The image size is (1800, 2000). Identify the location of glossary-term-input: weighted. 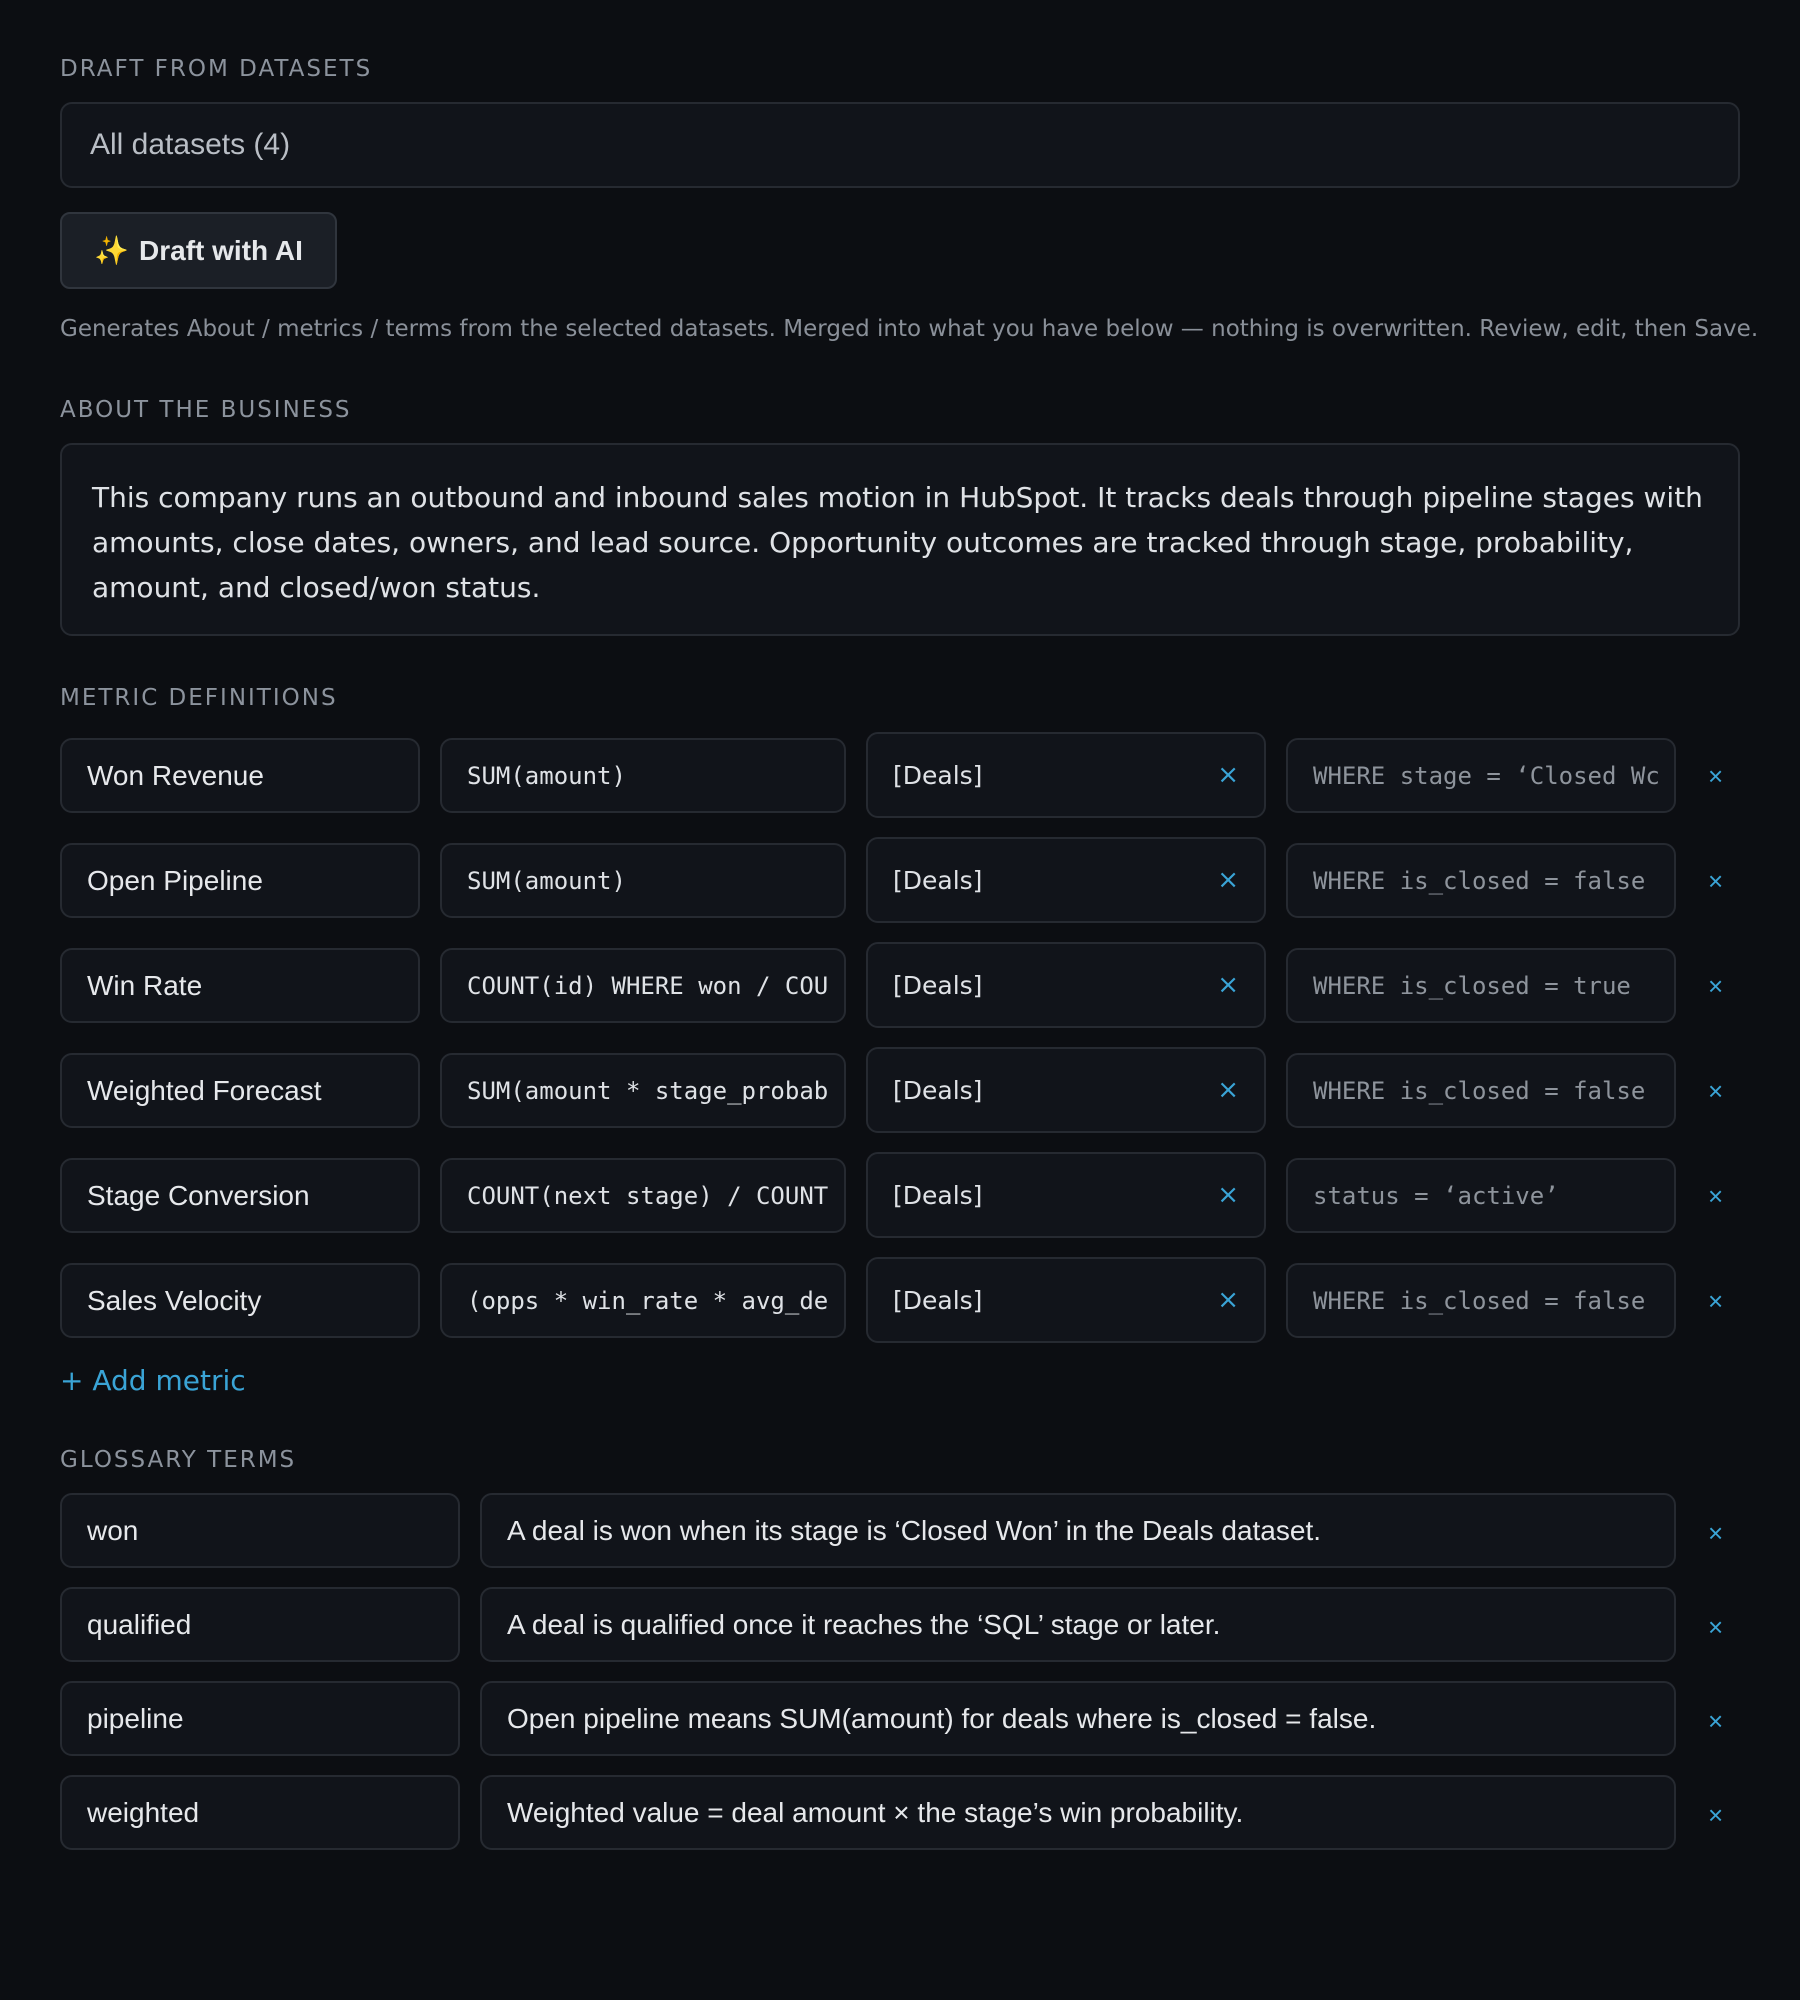
(260, 1812).